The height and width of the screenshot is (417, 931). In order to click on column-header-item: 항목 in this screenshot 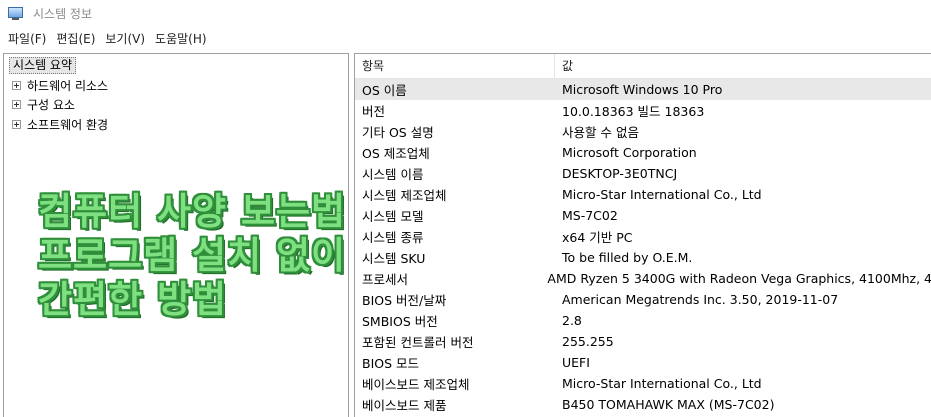, I will do `click(455, 66)`.